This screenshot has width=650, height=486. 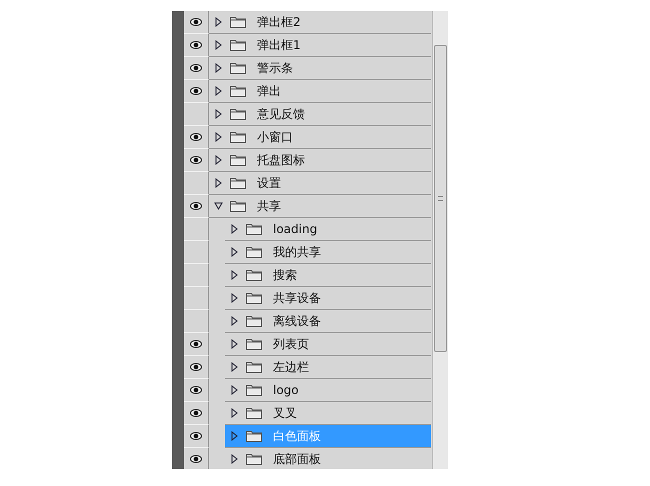 I want to click on layer-name: 小窗口, so click(x=275, y=137).